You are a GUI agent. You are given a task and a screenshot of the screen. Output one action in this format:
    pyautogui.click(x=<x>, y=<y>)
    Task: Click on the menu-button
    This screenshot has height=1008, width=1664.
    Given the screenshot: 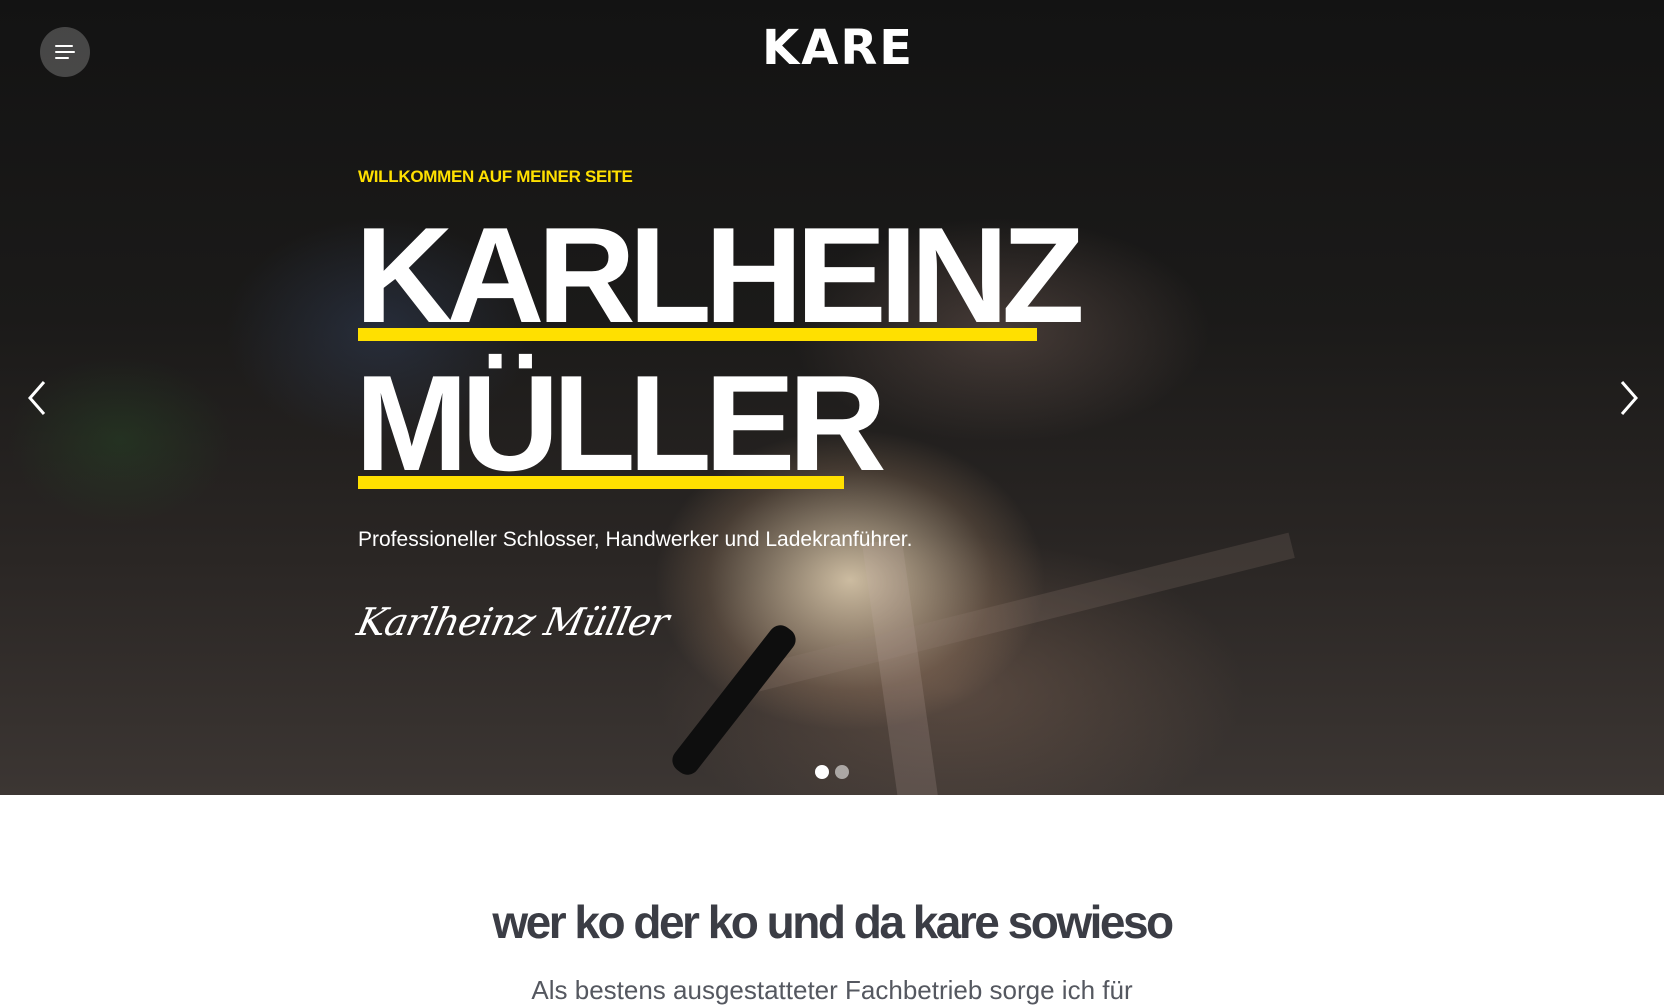 What is the action you would take?
    pyautogui.click(x=65, y=52)
    